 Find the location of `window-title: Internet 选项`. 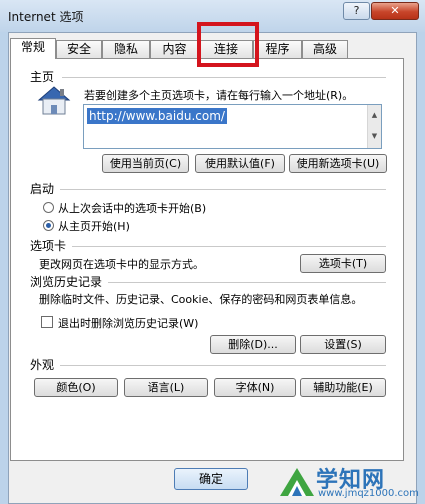

window-title: Internet 选项 is located at coordinates (46, 17).